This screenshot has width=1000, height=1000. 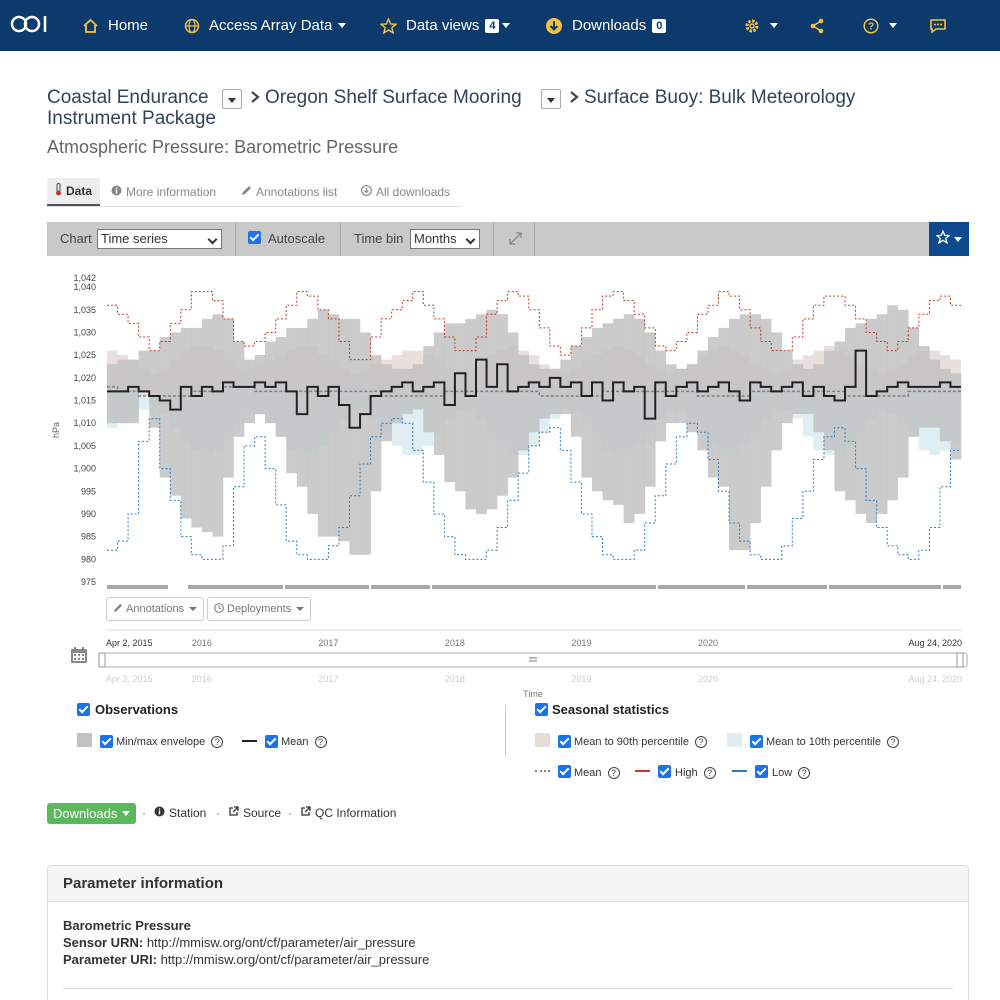 I want to click on download-circle-icon, so click(x=554, y=26).